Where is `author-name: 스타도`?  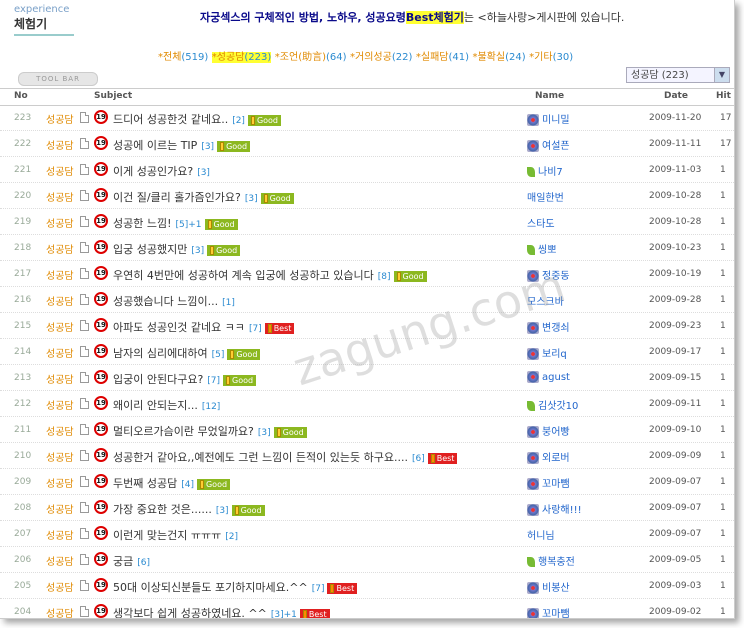
author-name: 스타도 is located at coordinates (541, 222).